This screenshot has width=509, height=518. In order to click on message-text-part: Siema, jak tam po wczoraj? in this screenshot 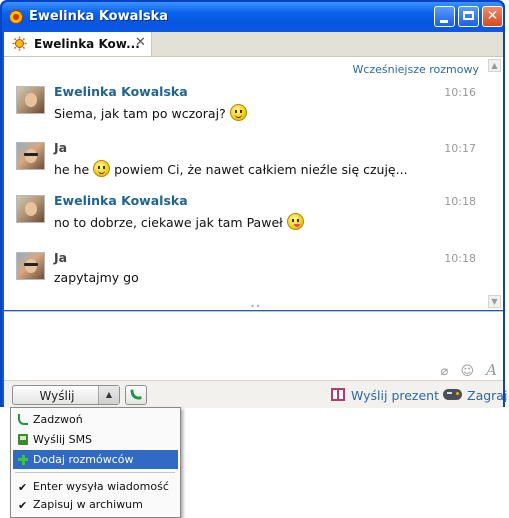, I will do `click(140, 113)`.